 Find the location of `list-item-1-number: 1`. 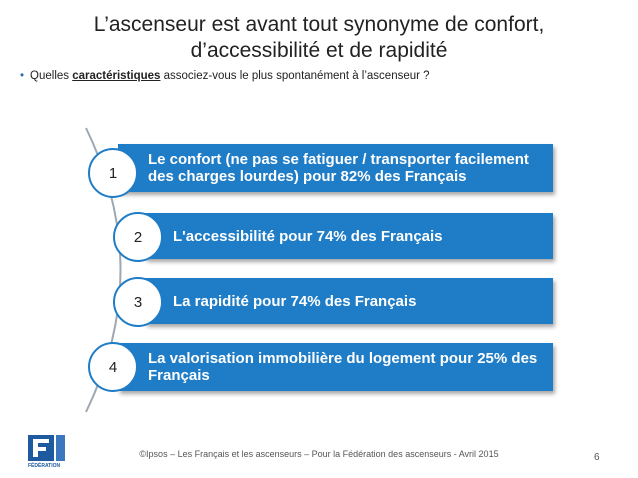

list-item-1-number: 1 is located at coordinates (113, 173).